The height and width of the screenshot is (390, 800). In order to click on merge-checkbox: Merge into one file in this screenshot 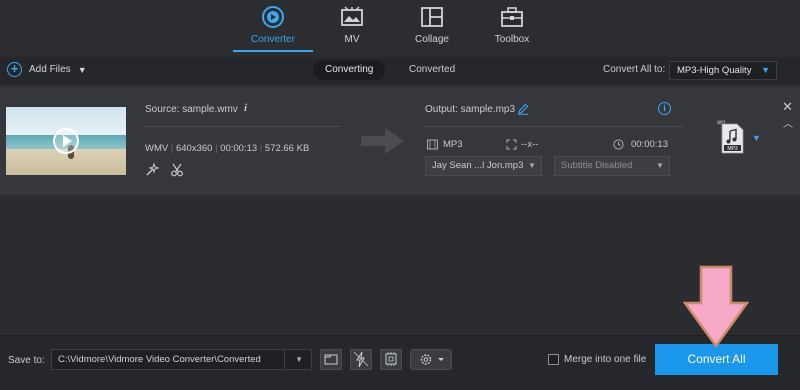, I will do `click(597, 359)`.